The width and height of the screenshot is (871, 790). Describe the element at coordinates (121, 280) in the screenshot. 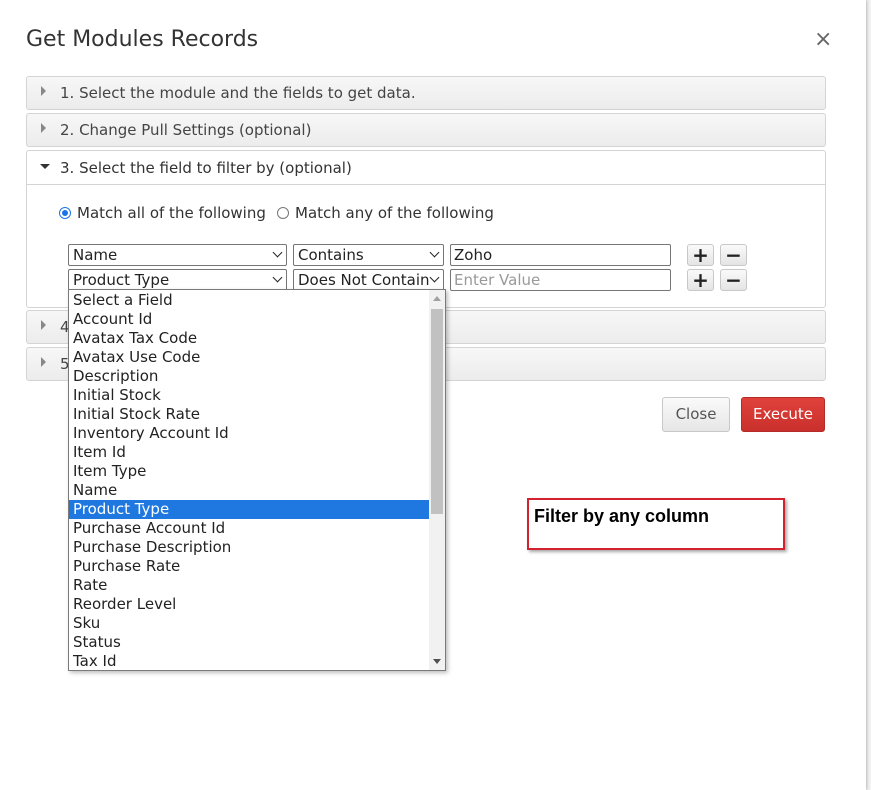

I see `filter-field-value: Product Type` at that location.